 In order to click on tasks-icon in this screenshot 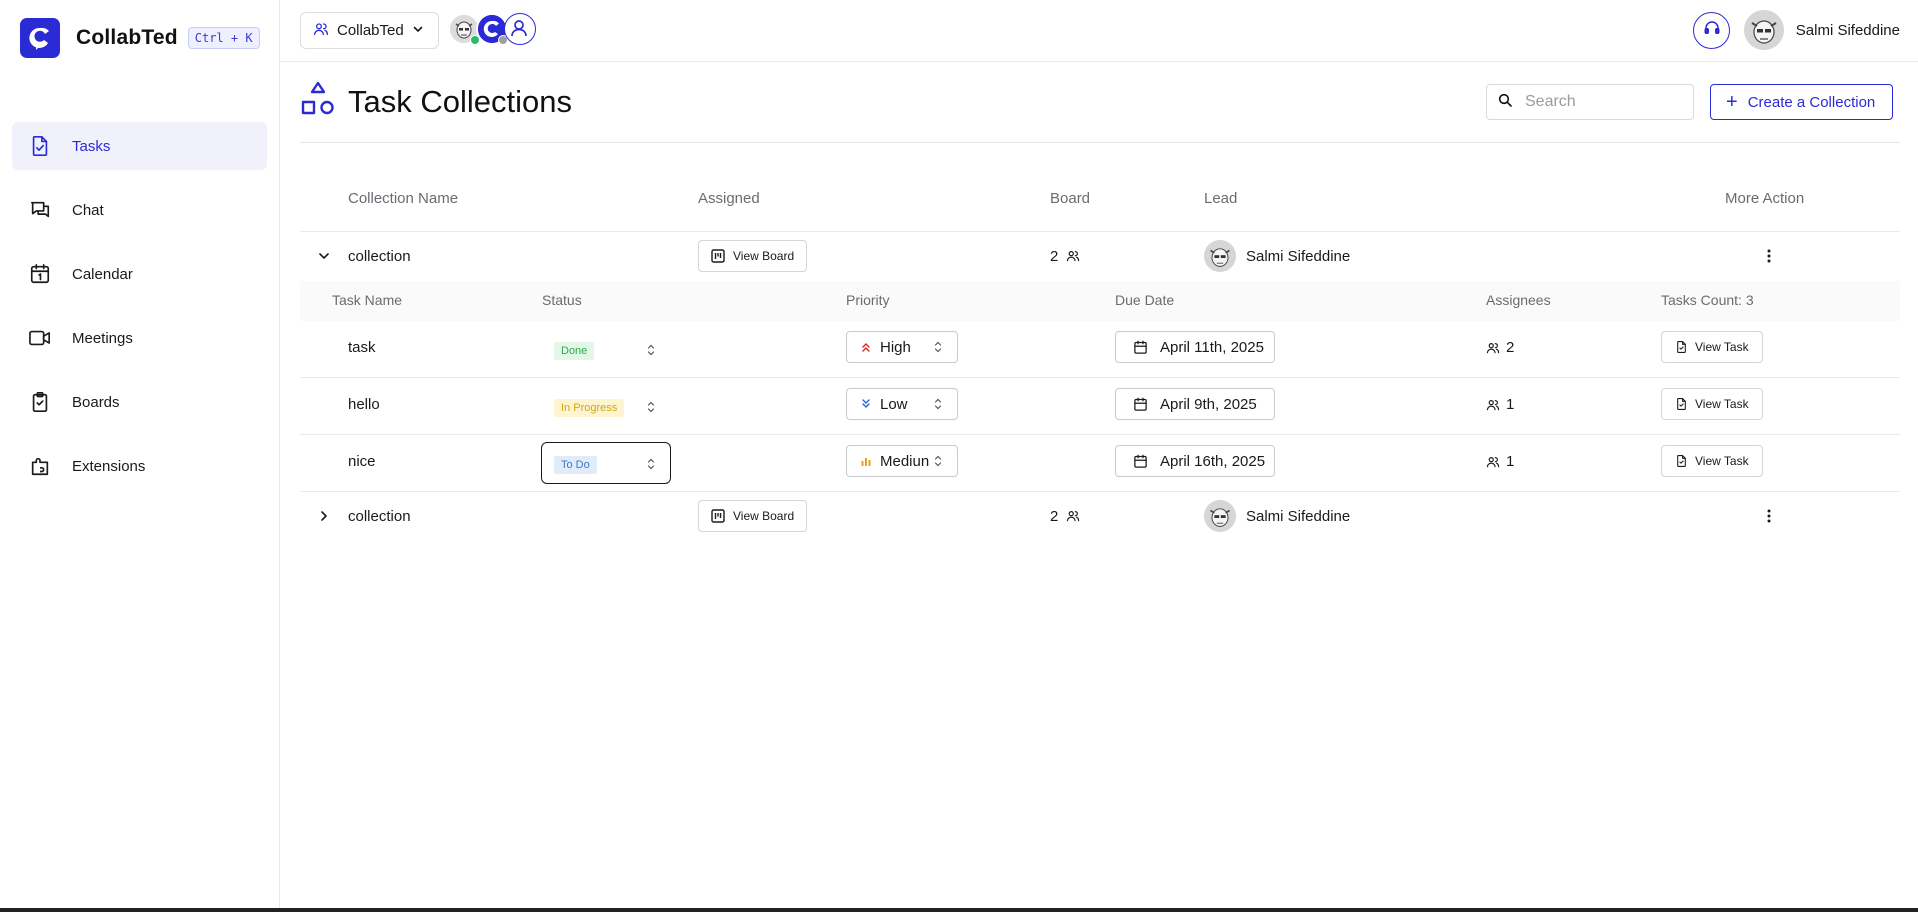, I will do `click(40, 146)`.